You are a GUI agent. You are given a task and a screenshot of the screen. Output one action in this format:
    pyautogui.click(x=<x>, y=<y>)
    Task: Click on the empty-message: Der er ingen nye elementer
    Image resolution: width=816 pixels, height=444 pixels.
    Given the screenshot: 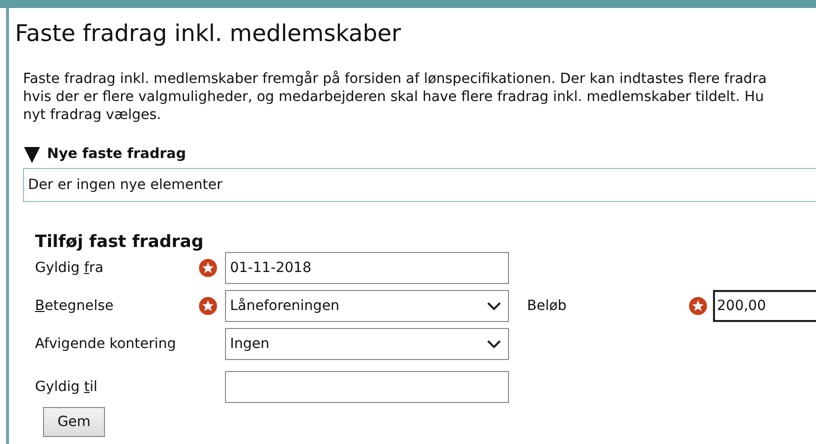 What is the action you would take?
    pyautogui.click(x=419, y=185)
    